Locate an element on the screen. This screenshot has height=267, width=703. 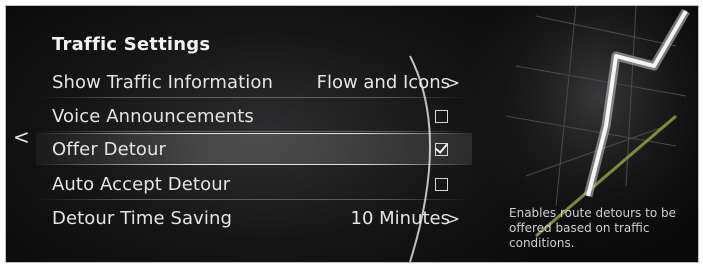
menu-title: Traffic Settings is located at coordinates (131, 44).